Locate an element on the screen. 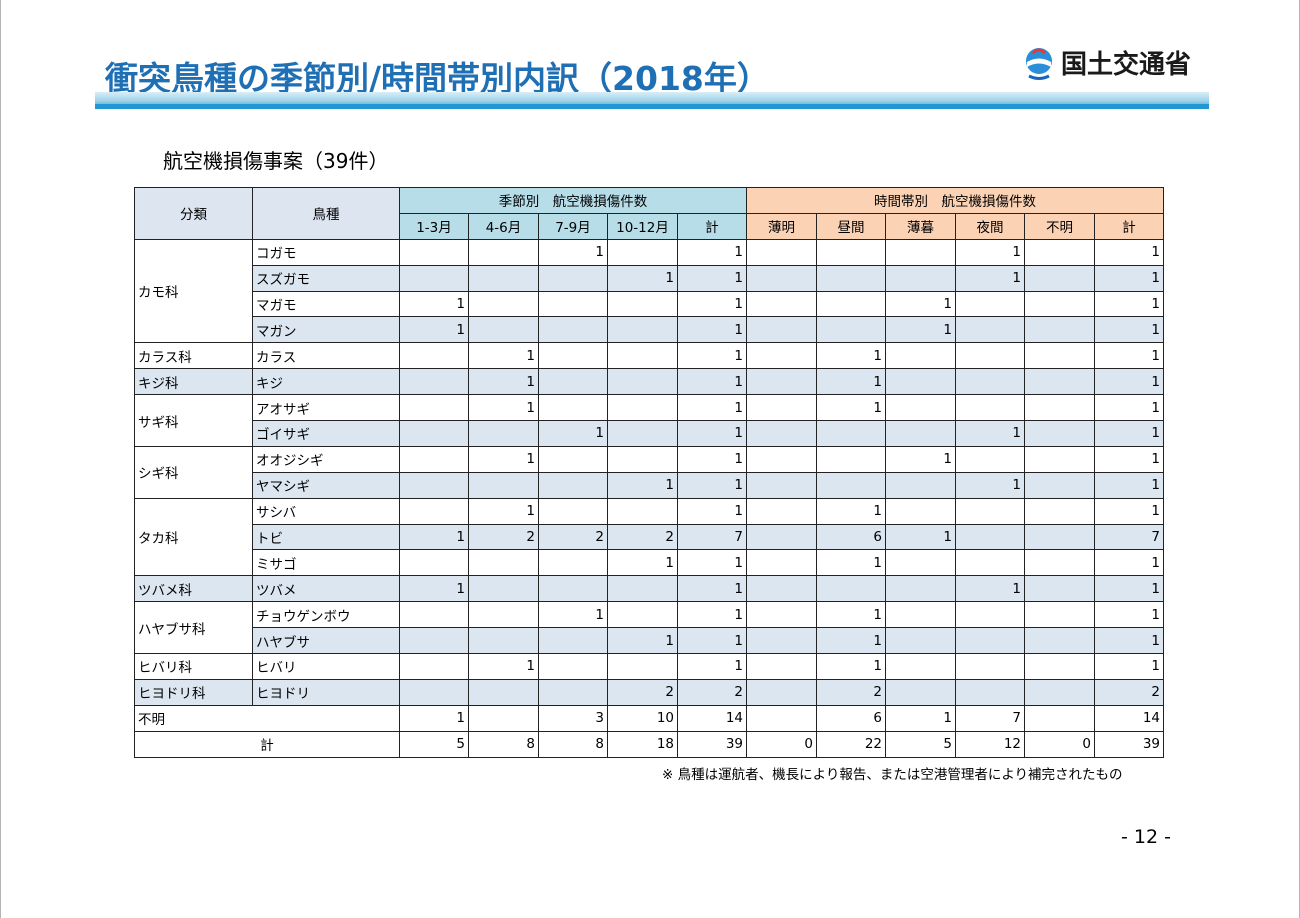 The height and width of the screenshot is (918, 1300). header-category: 分類 is located at coordinates (193, 213).